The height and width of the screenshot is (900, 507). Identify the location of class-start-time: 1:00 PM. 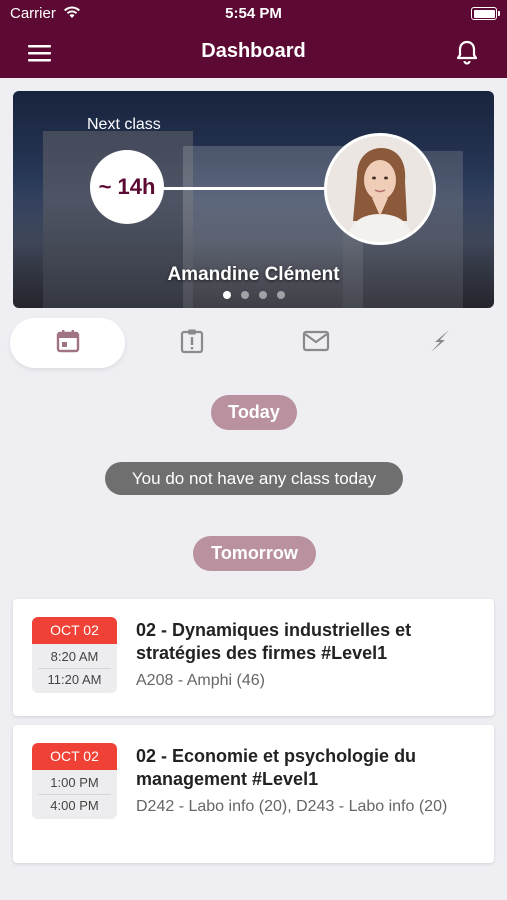
(74, 782).